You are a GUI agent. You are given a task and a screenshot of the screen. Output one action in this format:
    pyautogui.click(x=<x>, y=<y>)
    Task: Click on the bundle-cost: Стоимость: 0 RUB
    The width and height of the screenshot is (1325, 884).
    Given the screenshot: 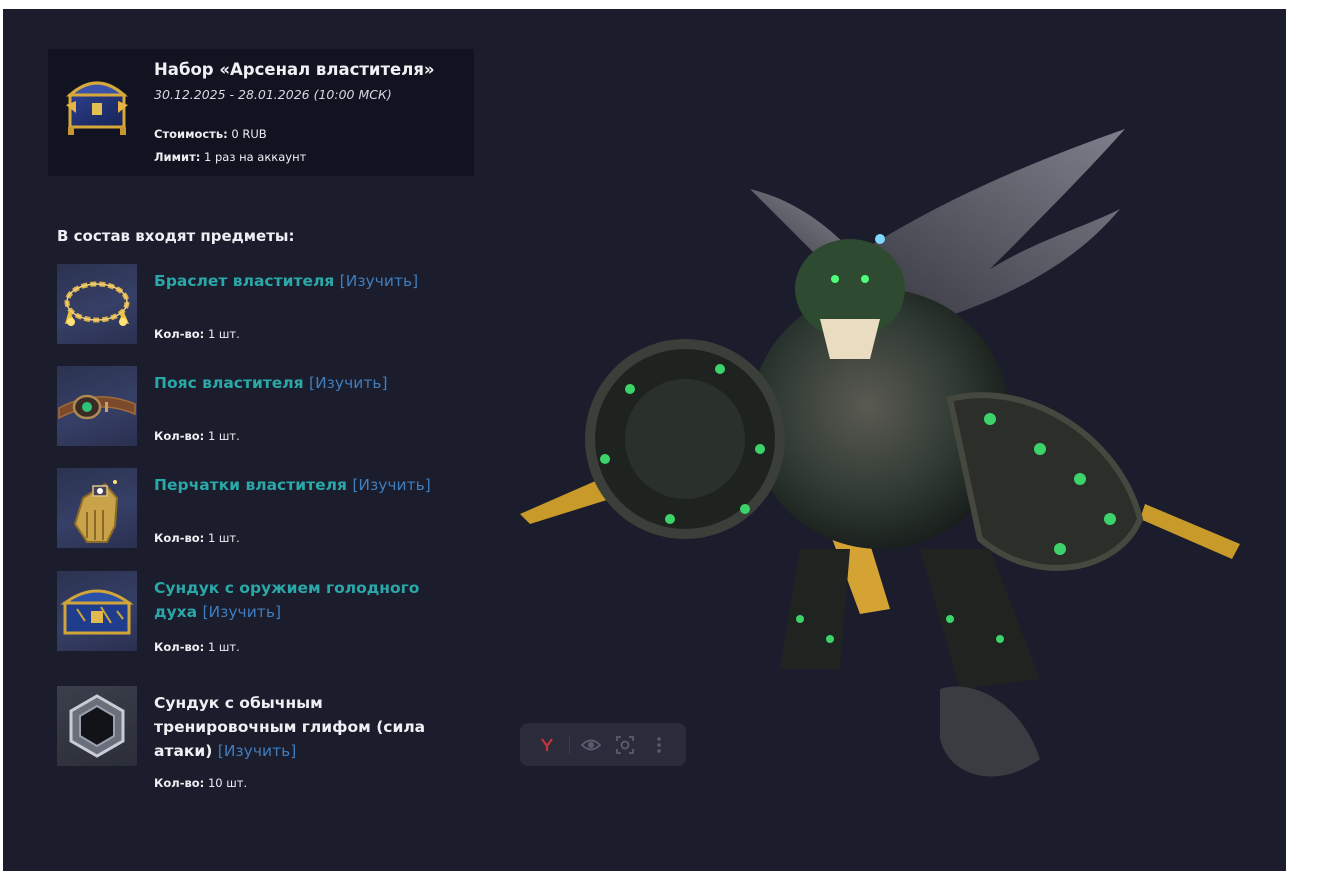 What is the action you would take?
    pyautogui.click(x=210, y=134)
    